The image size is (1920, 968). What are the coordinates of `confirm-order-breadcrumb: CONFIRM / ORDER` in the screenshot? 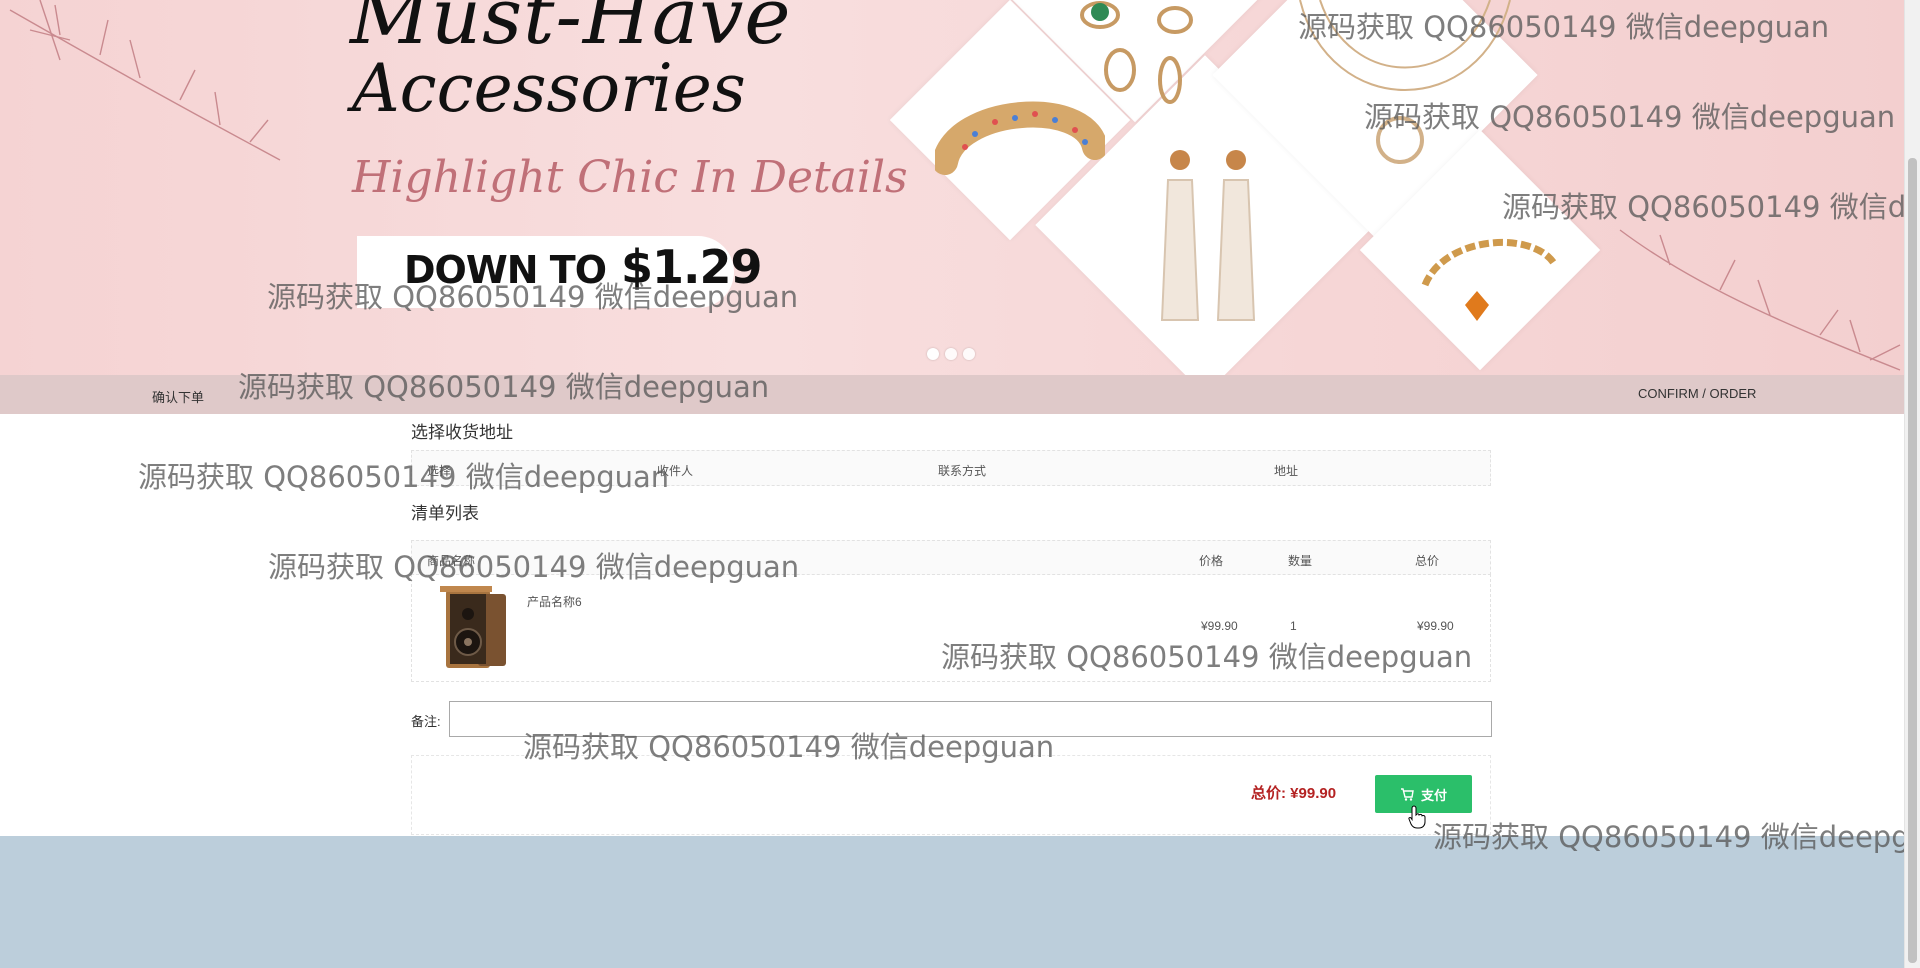 It's located at (1697, 393).